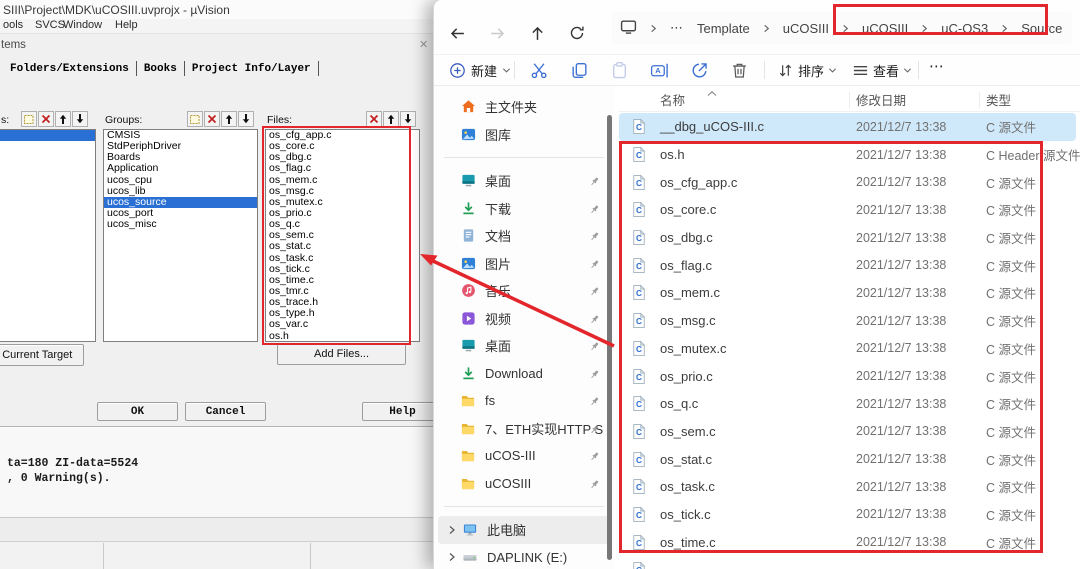 The height and width of the screenshot is (569, 1080). What do you see at coordinates (847, 210) in the screenshot?
I see `file-row: C os_core.c 2021/12/7 13:38 C 源文件` at bounding box center [847, 210].